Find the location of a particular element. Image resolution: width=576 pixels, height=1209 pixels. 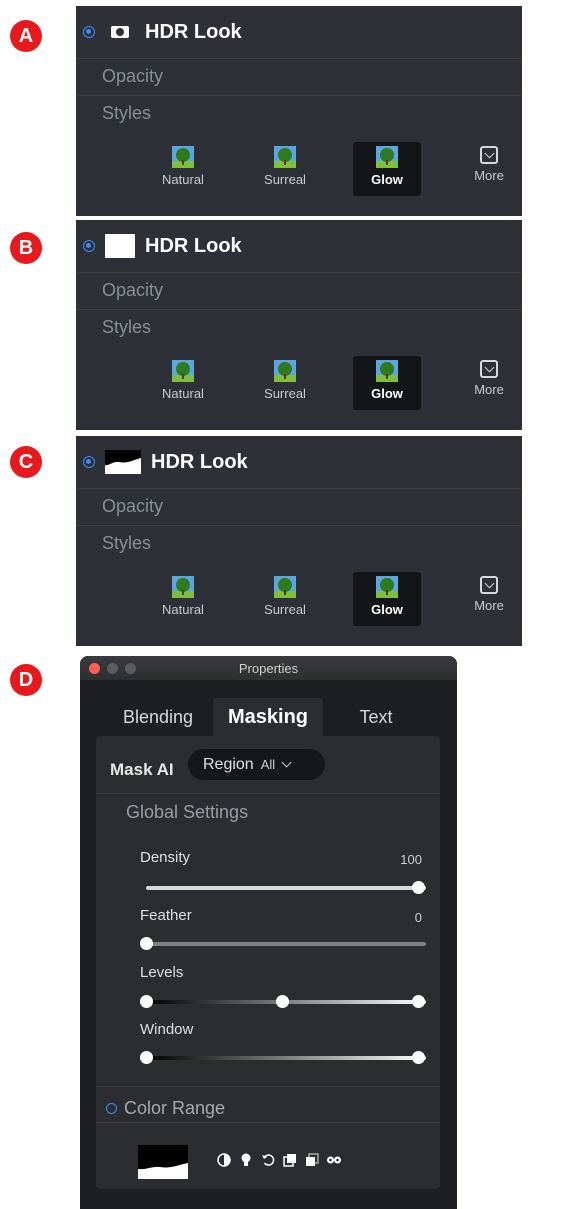

chevron-down-icon is located at coordinates (286, 762).